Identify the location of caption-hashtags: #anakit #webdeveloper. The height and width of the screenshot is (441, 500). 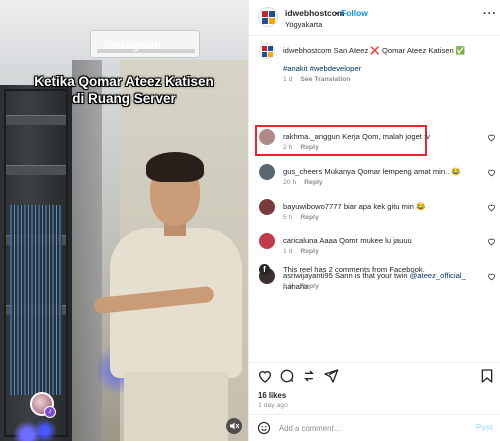
(322, 68).